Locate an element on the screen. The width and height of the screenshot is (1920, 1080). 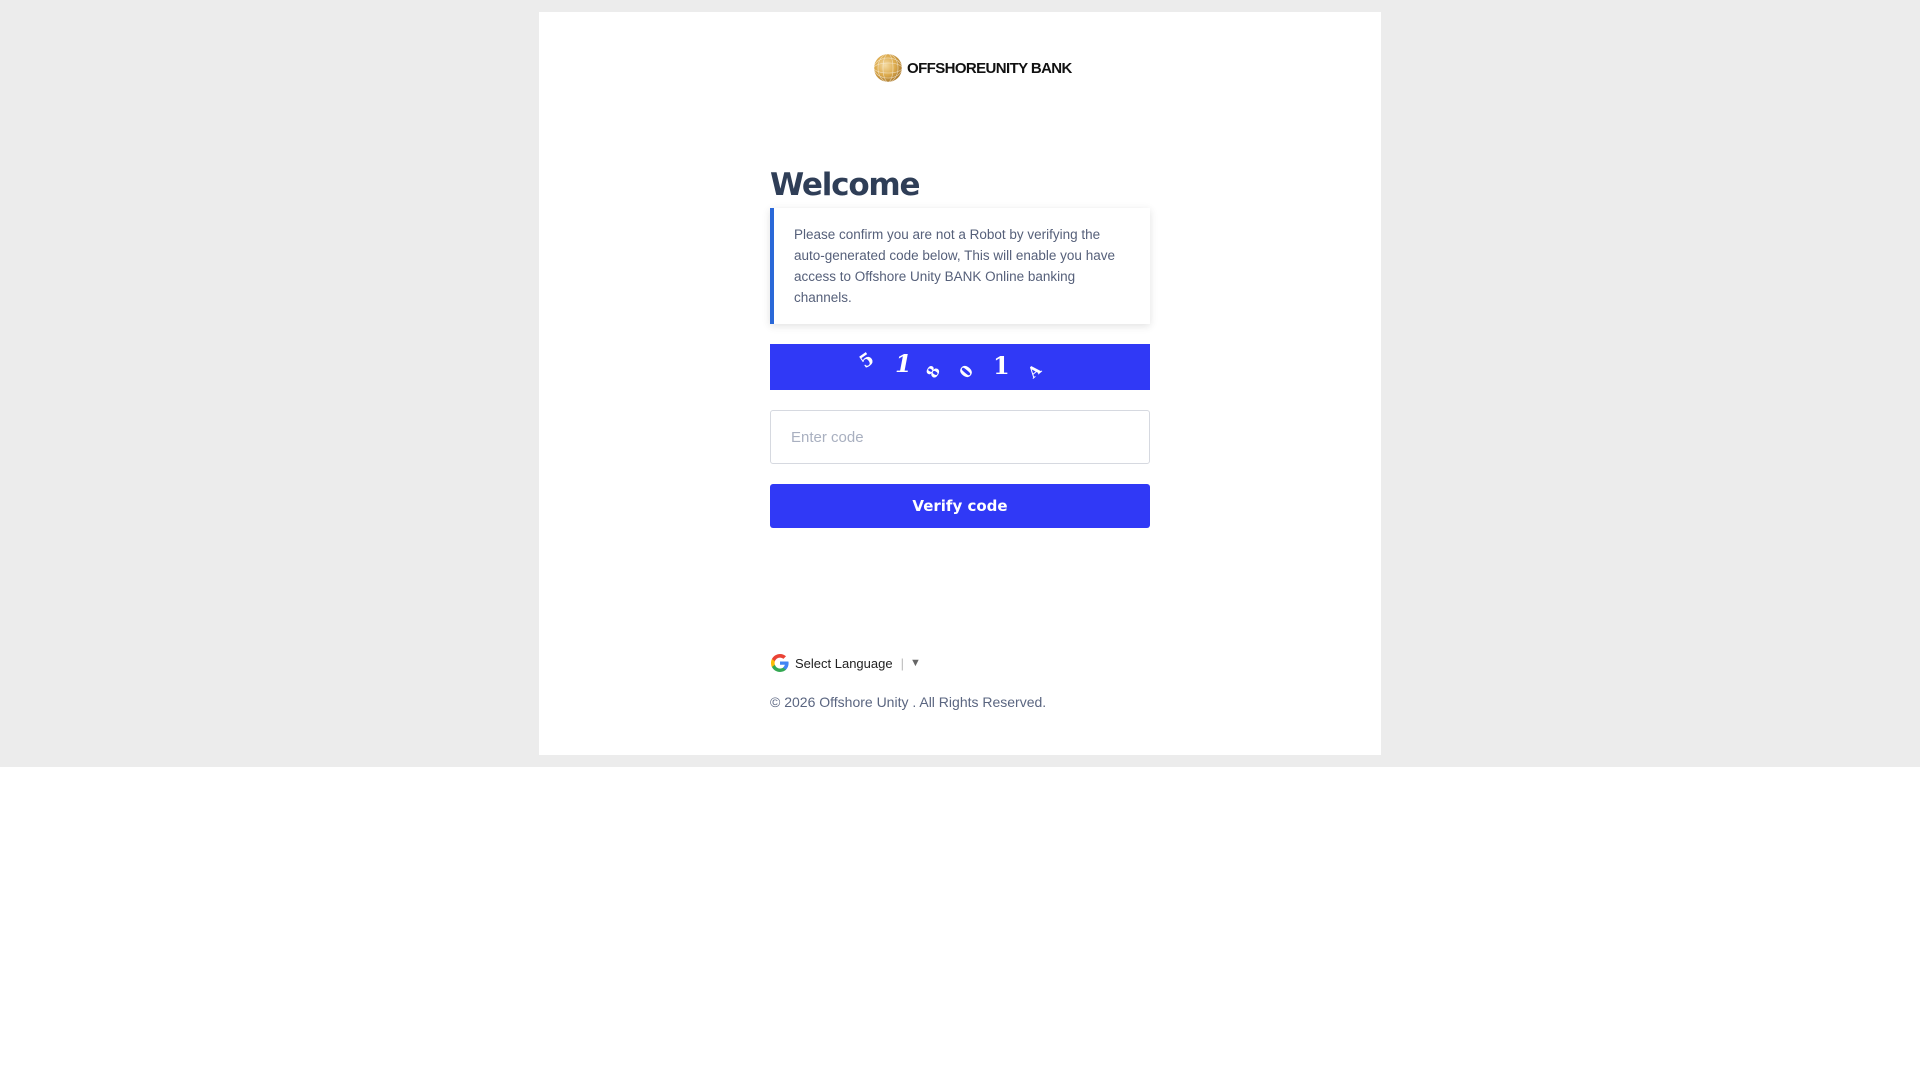
code-input is located at coordinates (960, 437).